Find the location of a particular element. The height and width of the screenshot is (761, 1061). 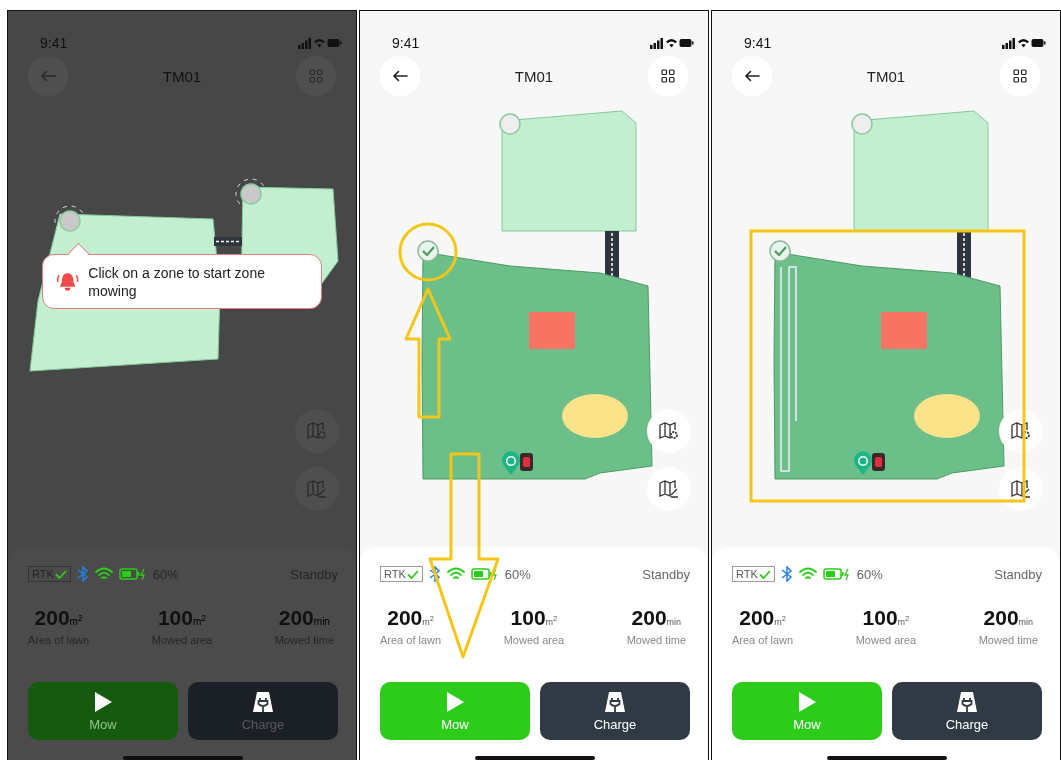

path-connector is located at coordinates (228, 241).